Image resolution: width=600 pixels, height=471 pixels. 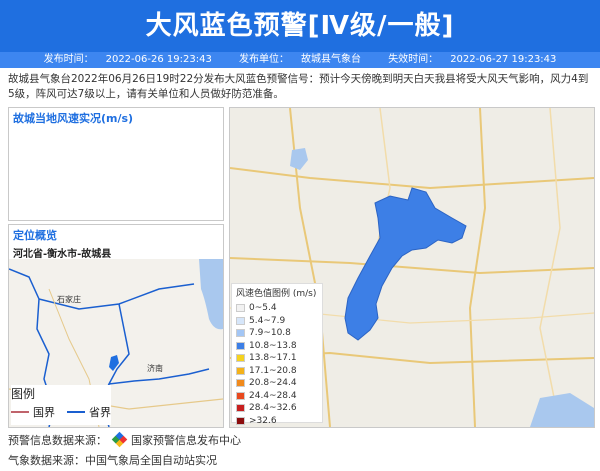 What do you see at coordinates (76, 412) in the screenshot?
I see `provincial-border-swatch` at bounding box center [76, 412].